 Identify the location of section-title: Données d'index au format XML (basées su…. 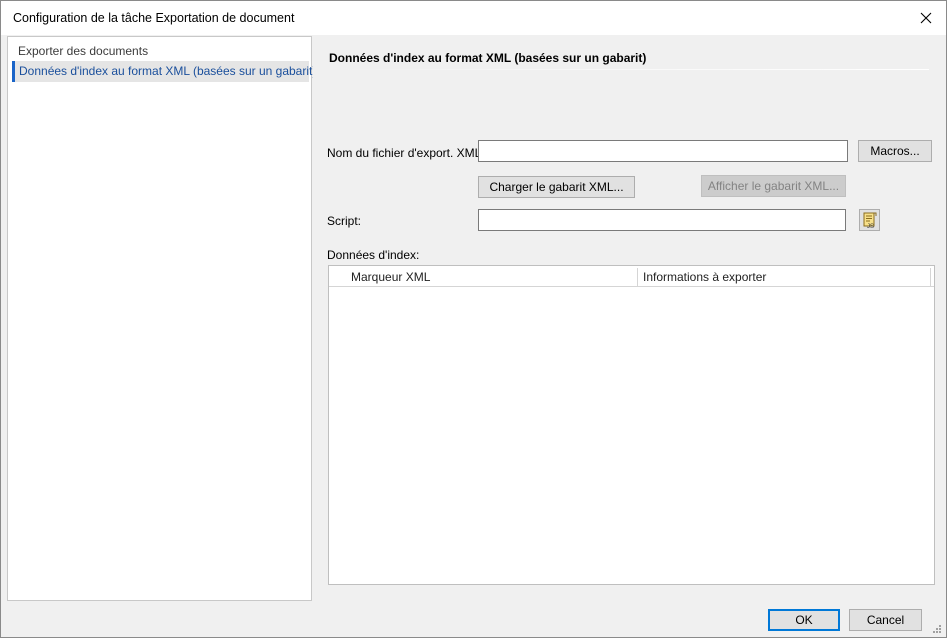
(488, 58).